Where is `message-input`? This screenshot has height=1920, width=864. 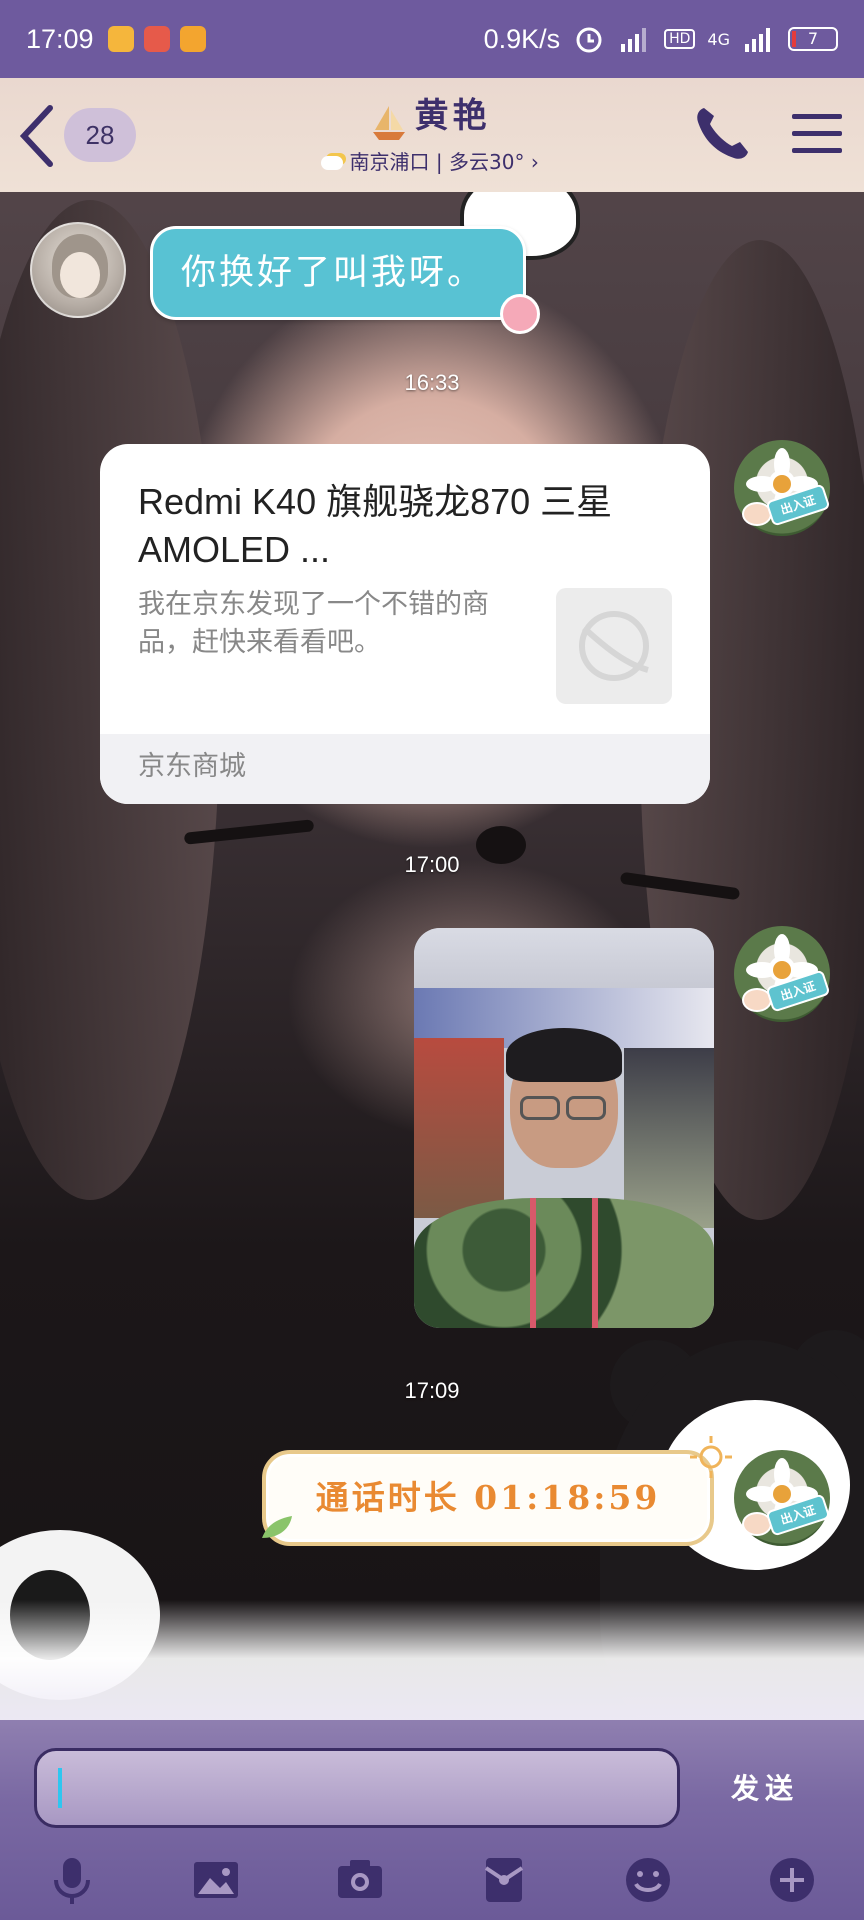 message-input is located at coordinates (357, 1788).